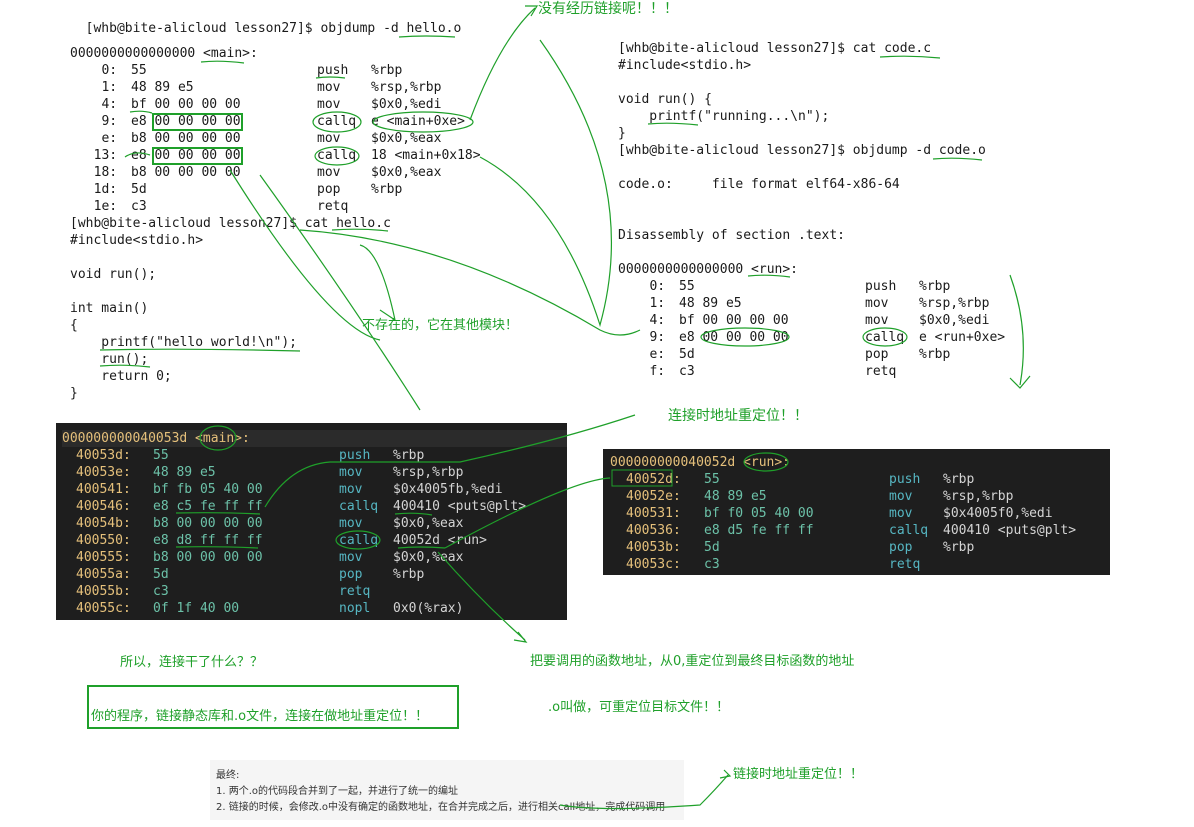  I want to click on final-item-1: 1. 两个.o的代码段合并到了一起，并进行了统一的编址, so click(337, 791).